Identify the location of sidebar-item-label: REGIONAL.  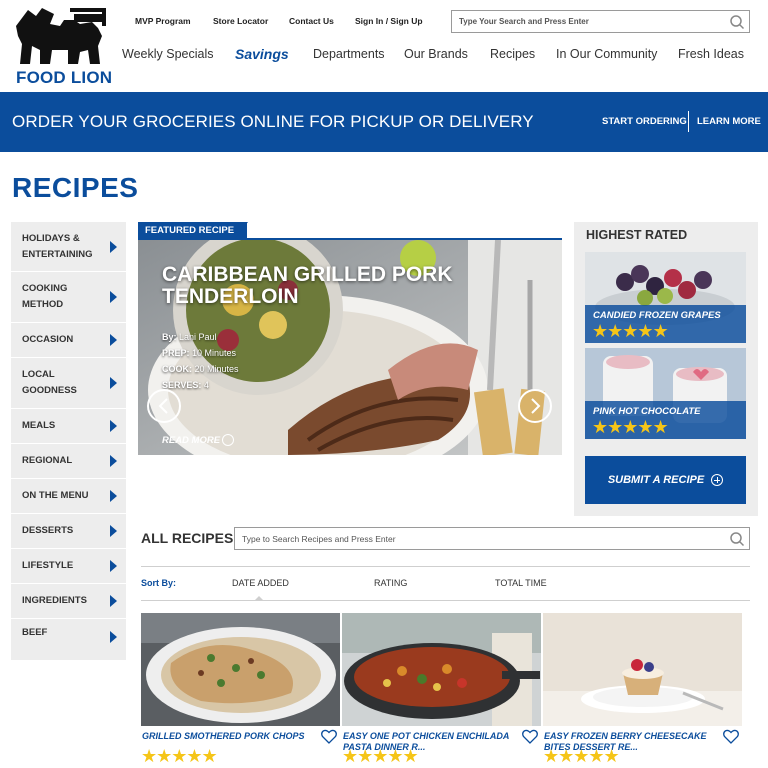
(47, 460).